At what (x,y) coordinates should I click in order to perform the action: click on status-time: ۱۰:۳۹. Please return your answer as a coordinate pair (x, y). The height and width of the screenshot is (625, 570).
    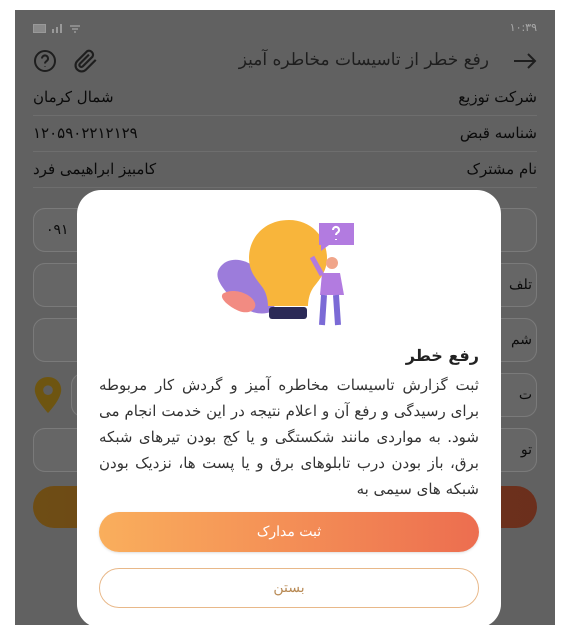
    Looking at the image, I should click on (523, 28).